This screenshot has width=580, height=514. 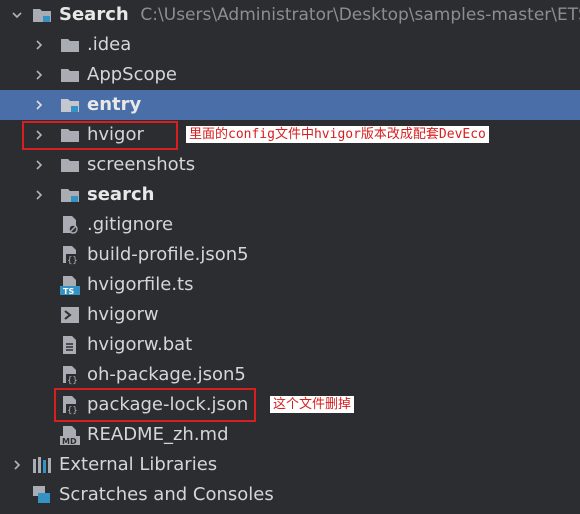 I want to click on external-libraries-label: External Libraries, so click(x=138, y=464).